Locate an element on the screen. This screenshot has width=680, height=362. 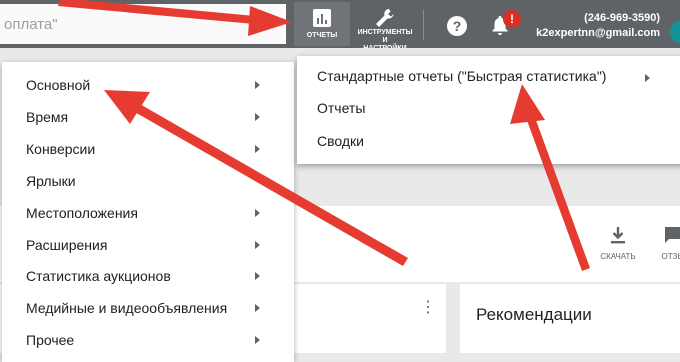
tools-label-line1: ИНСТРУМЕНТЫ is located at coordinates (385, 32).